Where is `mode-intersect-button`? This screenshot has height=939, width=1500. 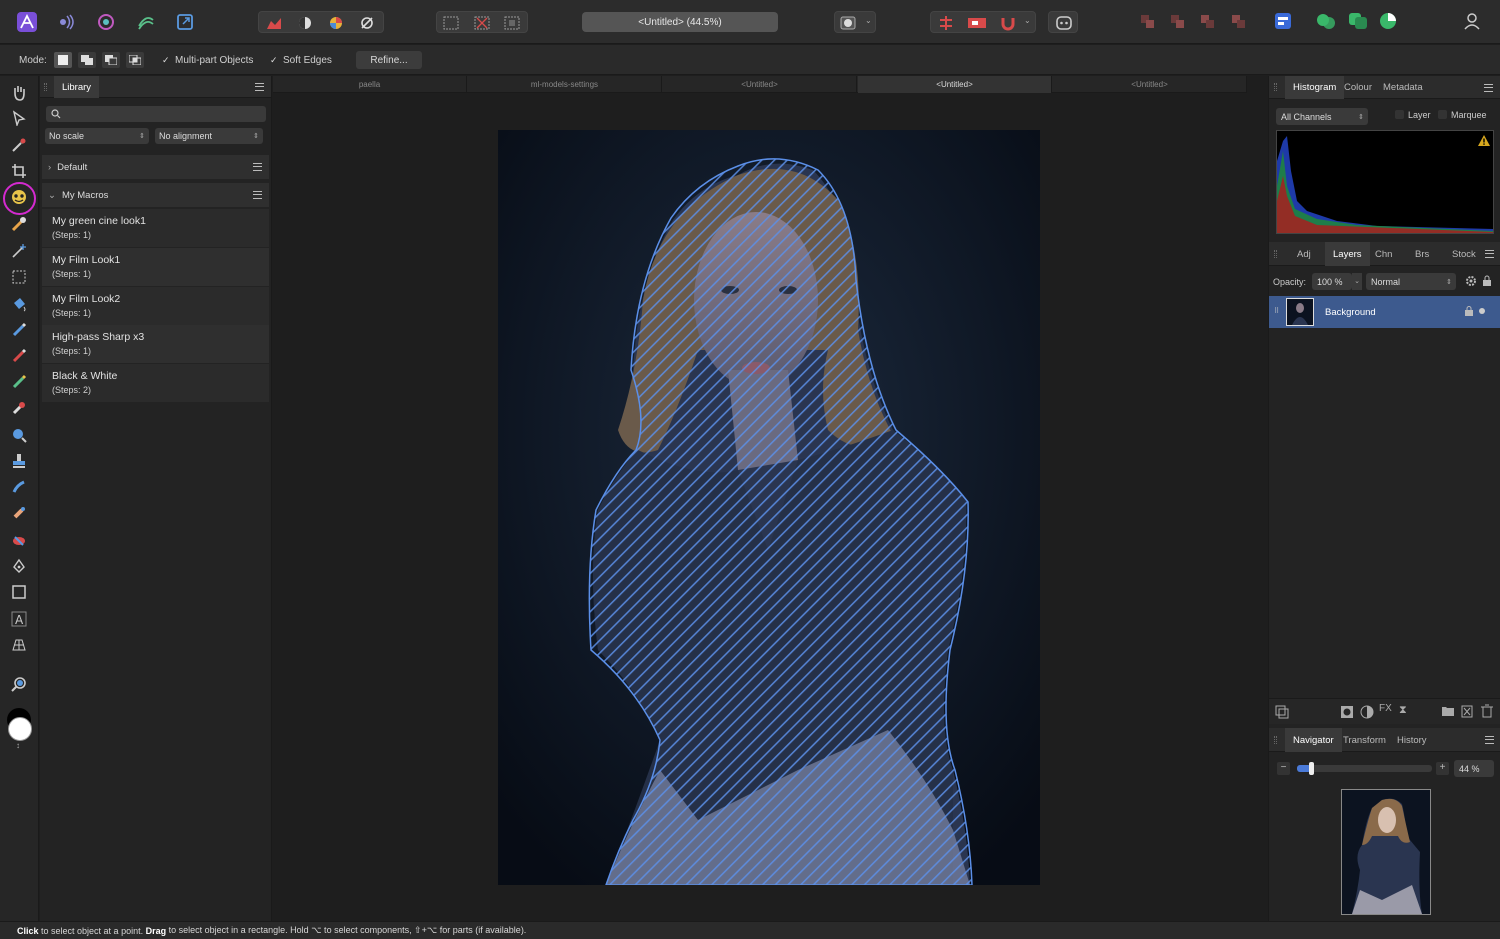
mode-intersect-button is located at coordinates (135, 60).